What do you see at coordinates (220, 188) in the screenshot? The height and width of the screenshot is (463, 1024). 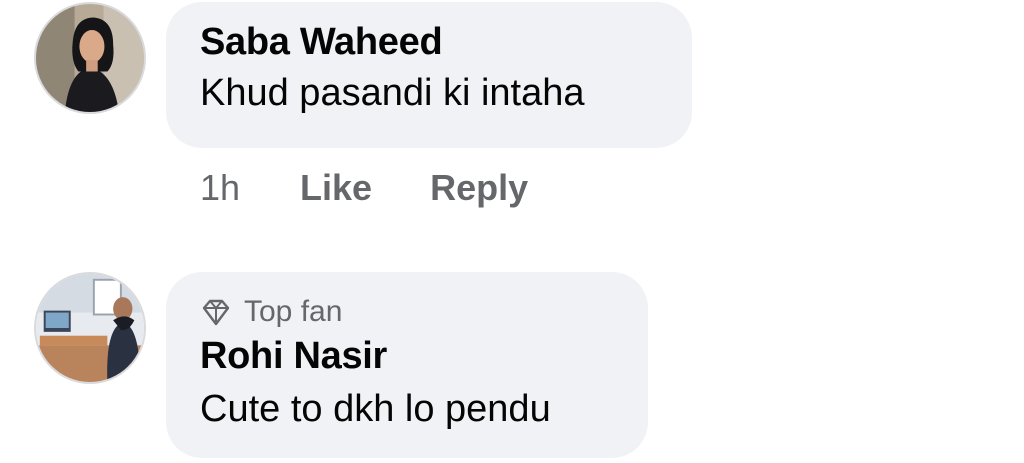 I see `comment-timestamp: 1h` at bounding box center [220, 188].